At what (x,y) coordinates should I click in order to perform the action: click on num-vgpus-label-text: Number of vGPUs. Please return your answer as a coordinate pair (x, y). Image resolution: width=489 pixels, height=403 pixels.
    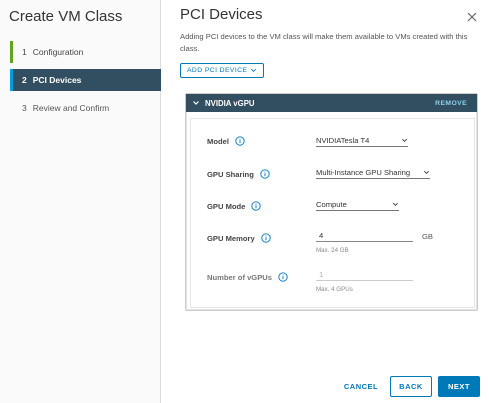
    Looking at the image, I should click on (239, 277).